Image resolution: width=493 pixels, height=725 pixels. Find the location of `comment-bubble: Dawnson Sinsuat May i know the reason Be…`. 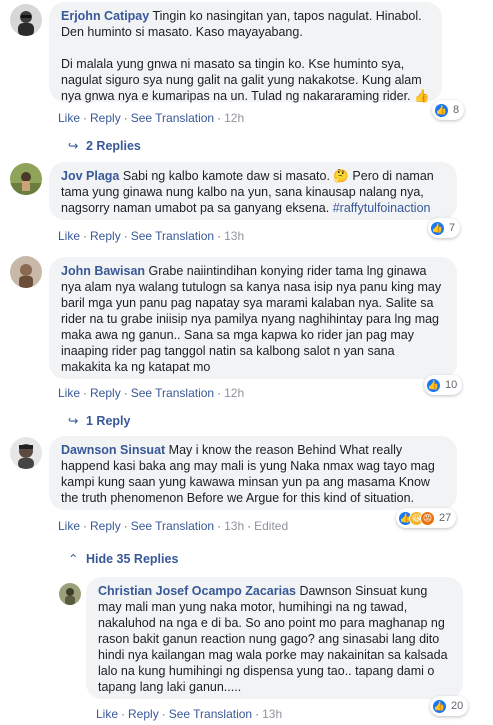

comment-bubble: Dawnson Sinsuat May i know the reason Be… is located at coordinates (253, 473).